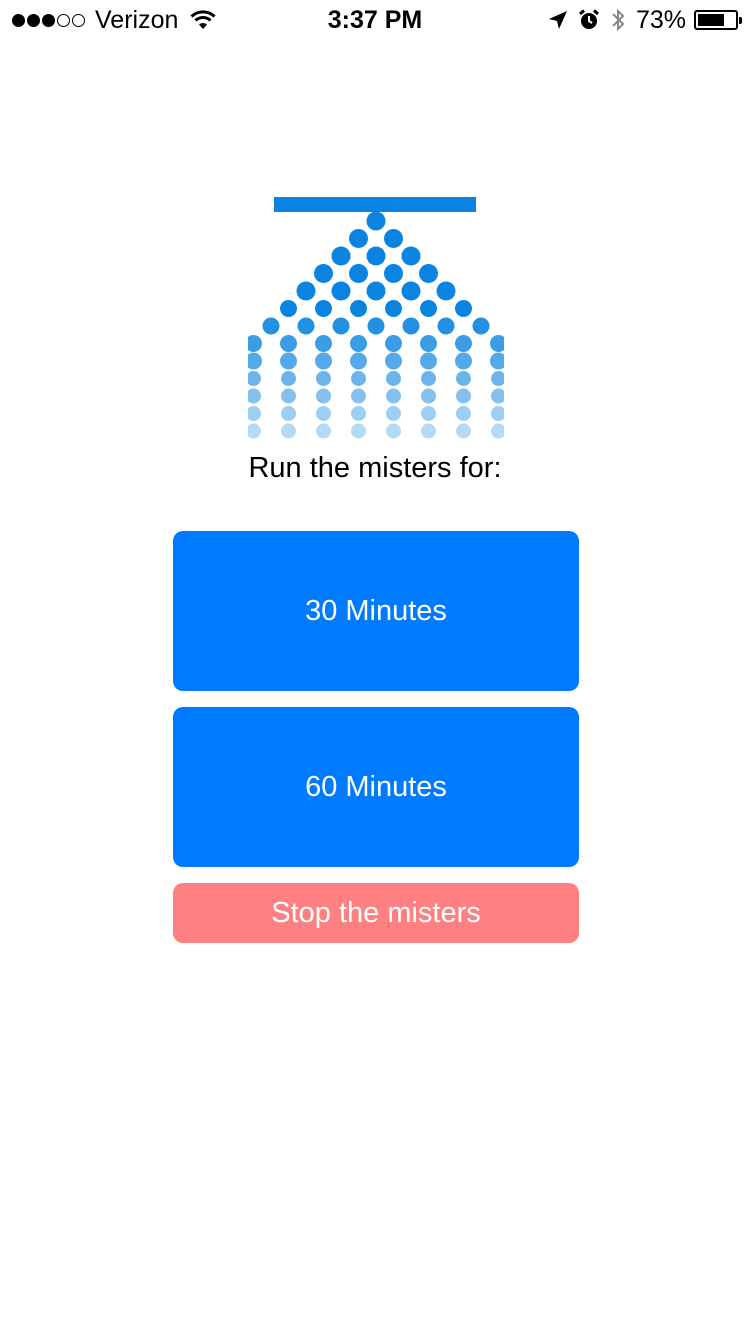 Image resolution: width=750 pixels, height=1334 pixels. Describe the element at coordinates (557, 20) in the screenshot. I see `location-arrow-icon` at that location.